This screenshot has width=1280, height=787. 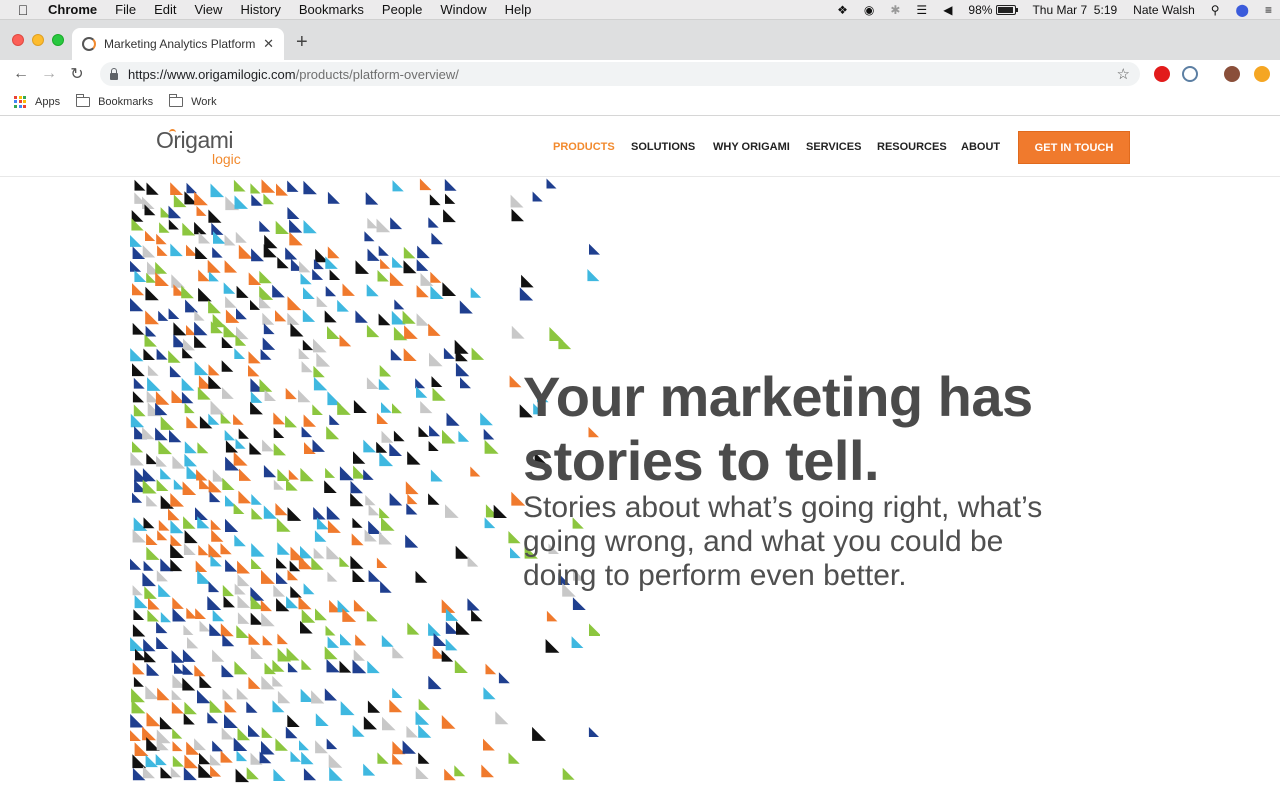 I want to click on dropbox-icon: ❖, so click(x=842, y=10).